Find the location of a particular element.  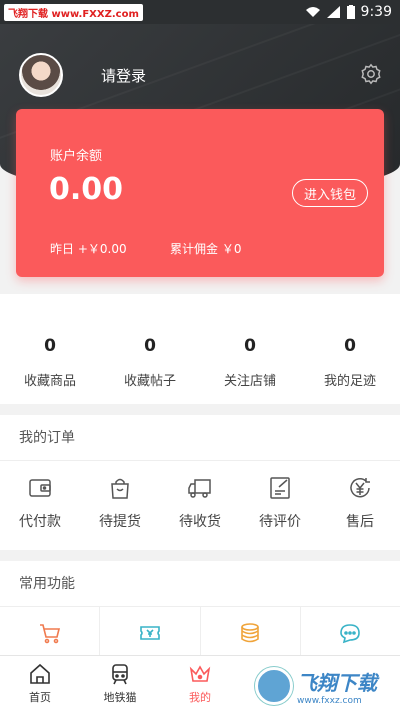

order-status-row: 代付款 待提货 待收货 待评价 售后 is located at coordinates (200, 496).